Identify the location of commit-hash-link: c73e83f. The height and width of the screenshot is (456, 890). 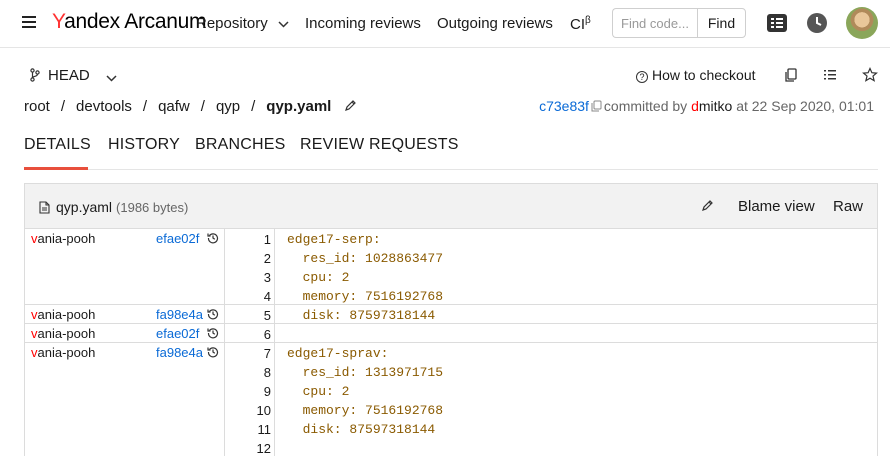
(564, 106).